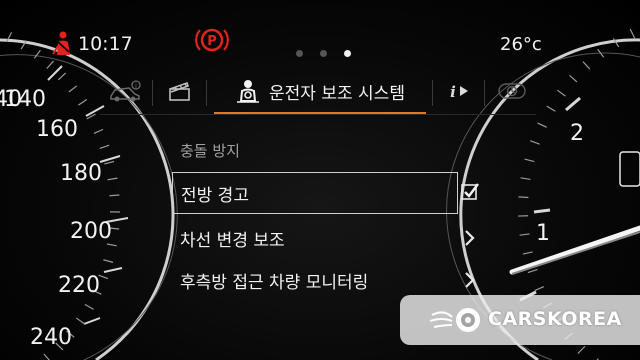 The height and width of the screenshot is (360, 640). What do you see at coordinates (81, 173) in the screenshot?
I see `speedometer-label: 180` at bounding box center [81, 173].